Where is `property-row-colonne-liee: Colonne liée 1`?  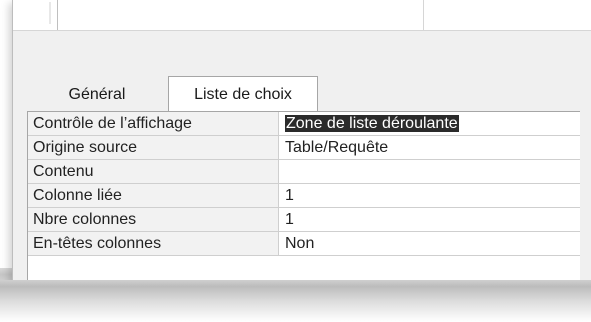 property-row-colonne-liee: Colonne liée 1 is located at coordinates (304, 196).